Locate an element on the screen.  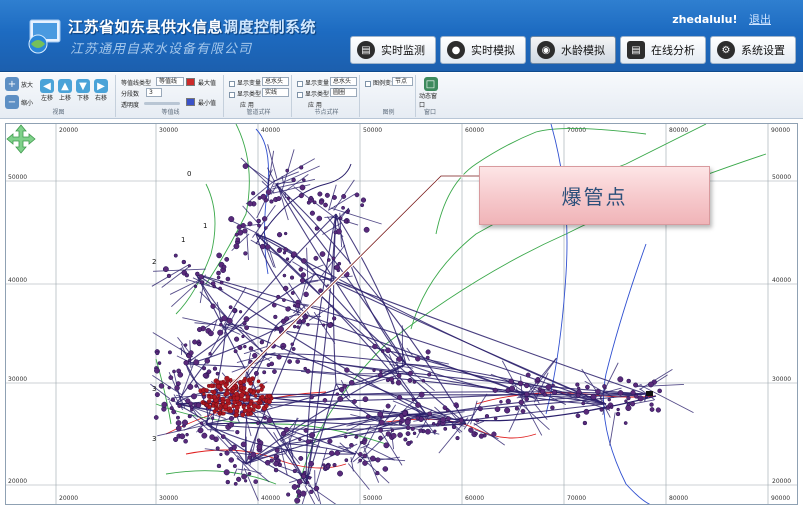
zoom-in-button: + 放大 is located at coordinates (19, 84).